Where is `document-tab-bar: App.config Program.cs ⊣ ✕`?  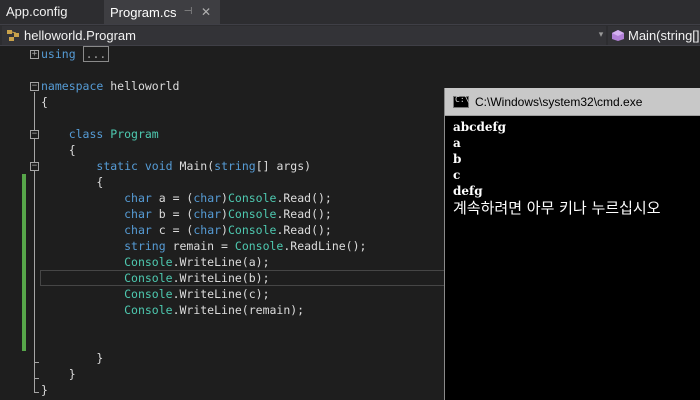
document-tab-bar: App.config Program.cs ⊣ ✕ is located at coordinates (350, 12).